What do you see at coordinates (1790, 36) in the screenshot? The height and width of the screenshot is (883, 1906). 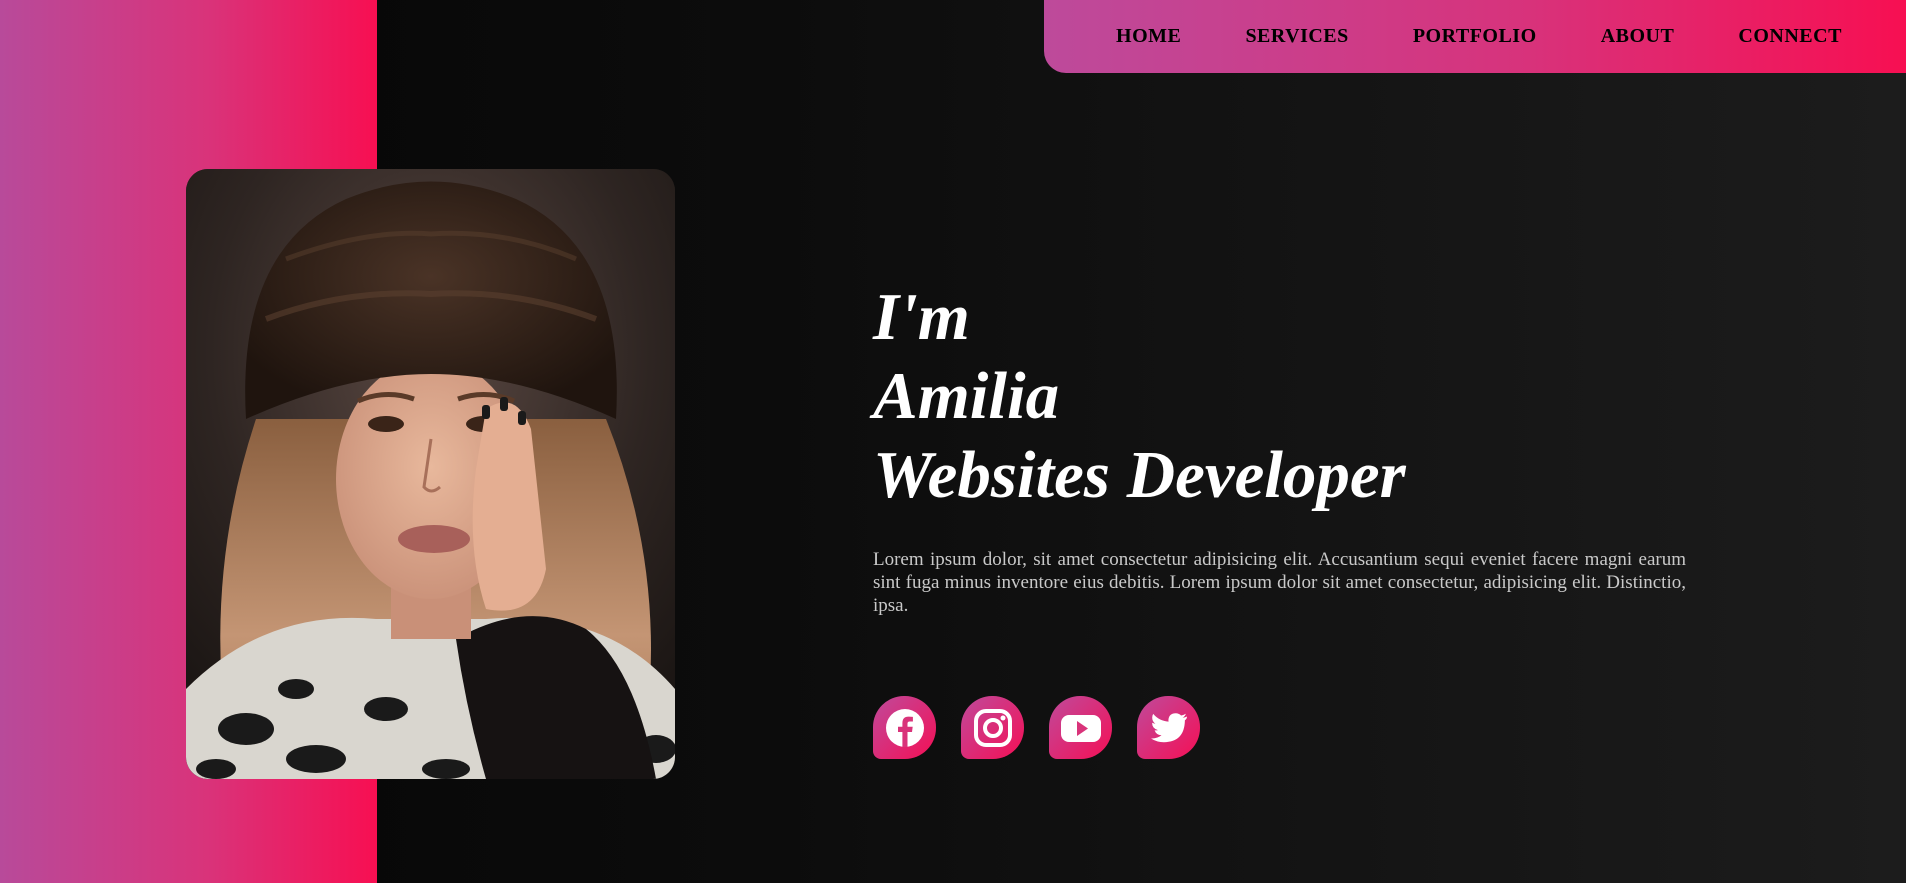 I see `nav-connect-link: CONNECT` at bounding box center [1790, 36].